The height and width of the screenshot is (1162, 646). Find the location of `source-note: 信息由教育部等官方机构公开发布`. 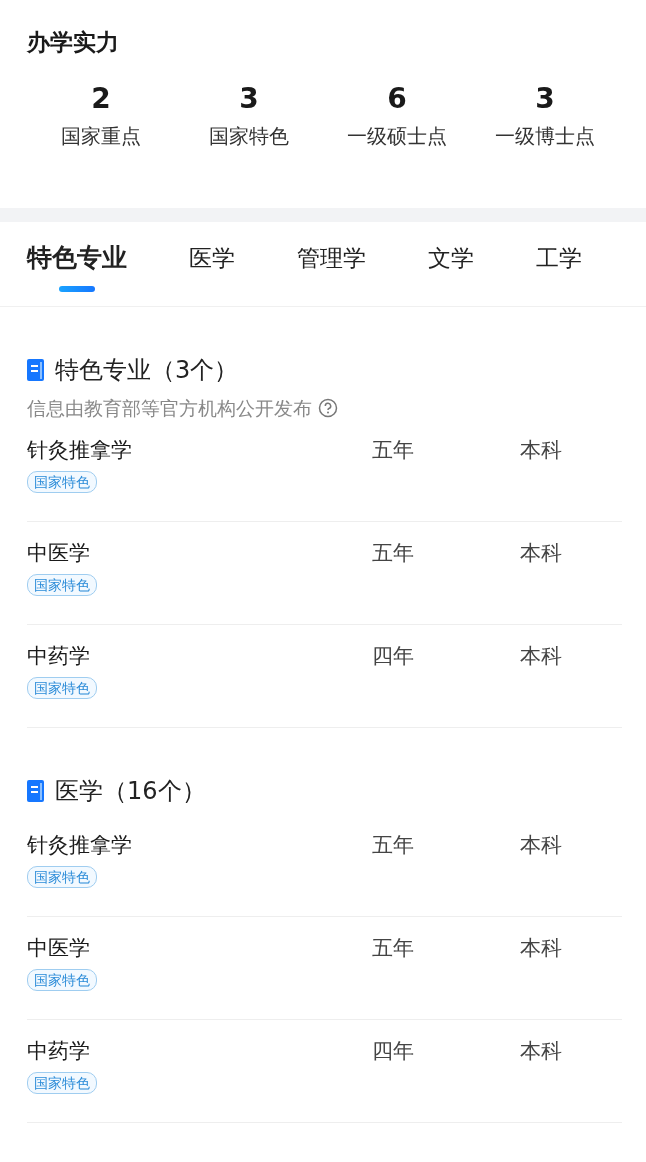

source-note: 信息由教育部等官方机构公开发布 is located at coordinates (169, 408).